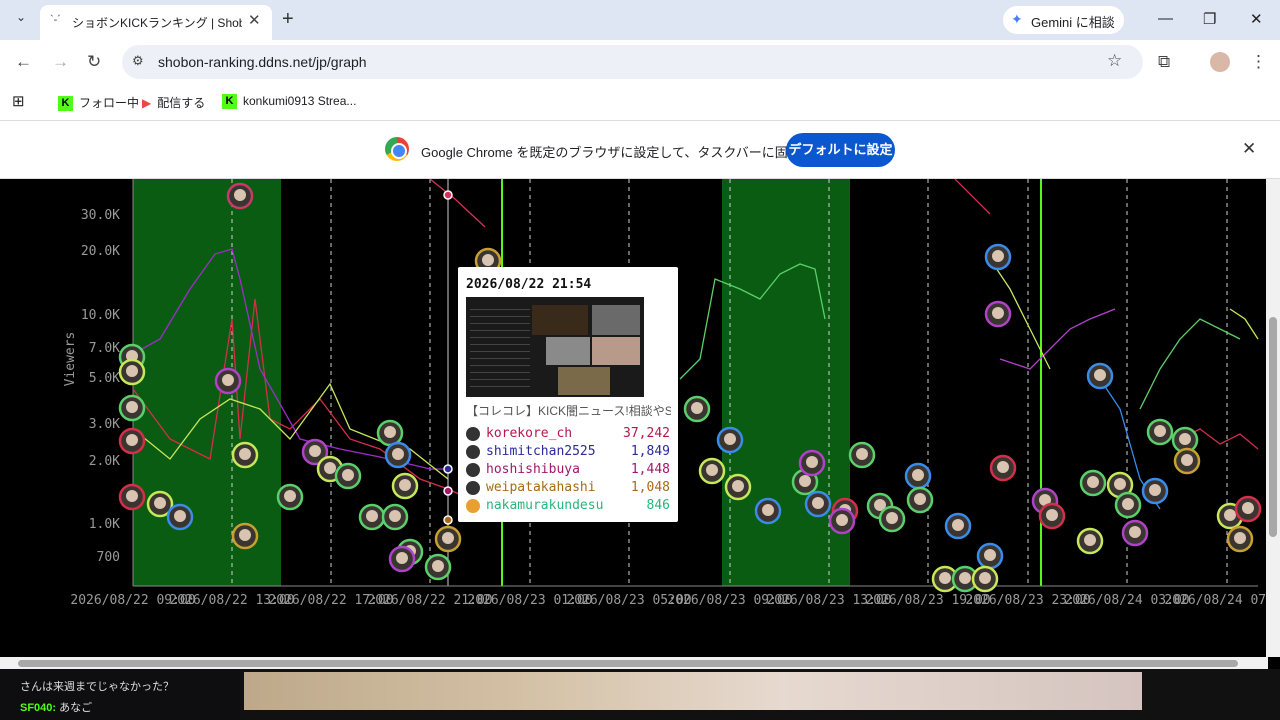 Image resolution: width=1280 pixels, height=720 pixels. What do you see at coordinates (262, 62) in the screenshot?
I see `url-text: shobon-ranking.ddns.net/jp/graph` at bounding box center [262, 62].